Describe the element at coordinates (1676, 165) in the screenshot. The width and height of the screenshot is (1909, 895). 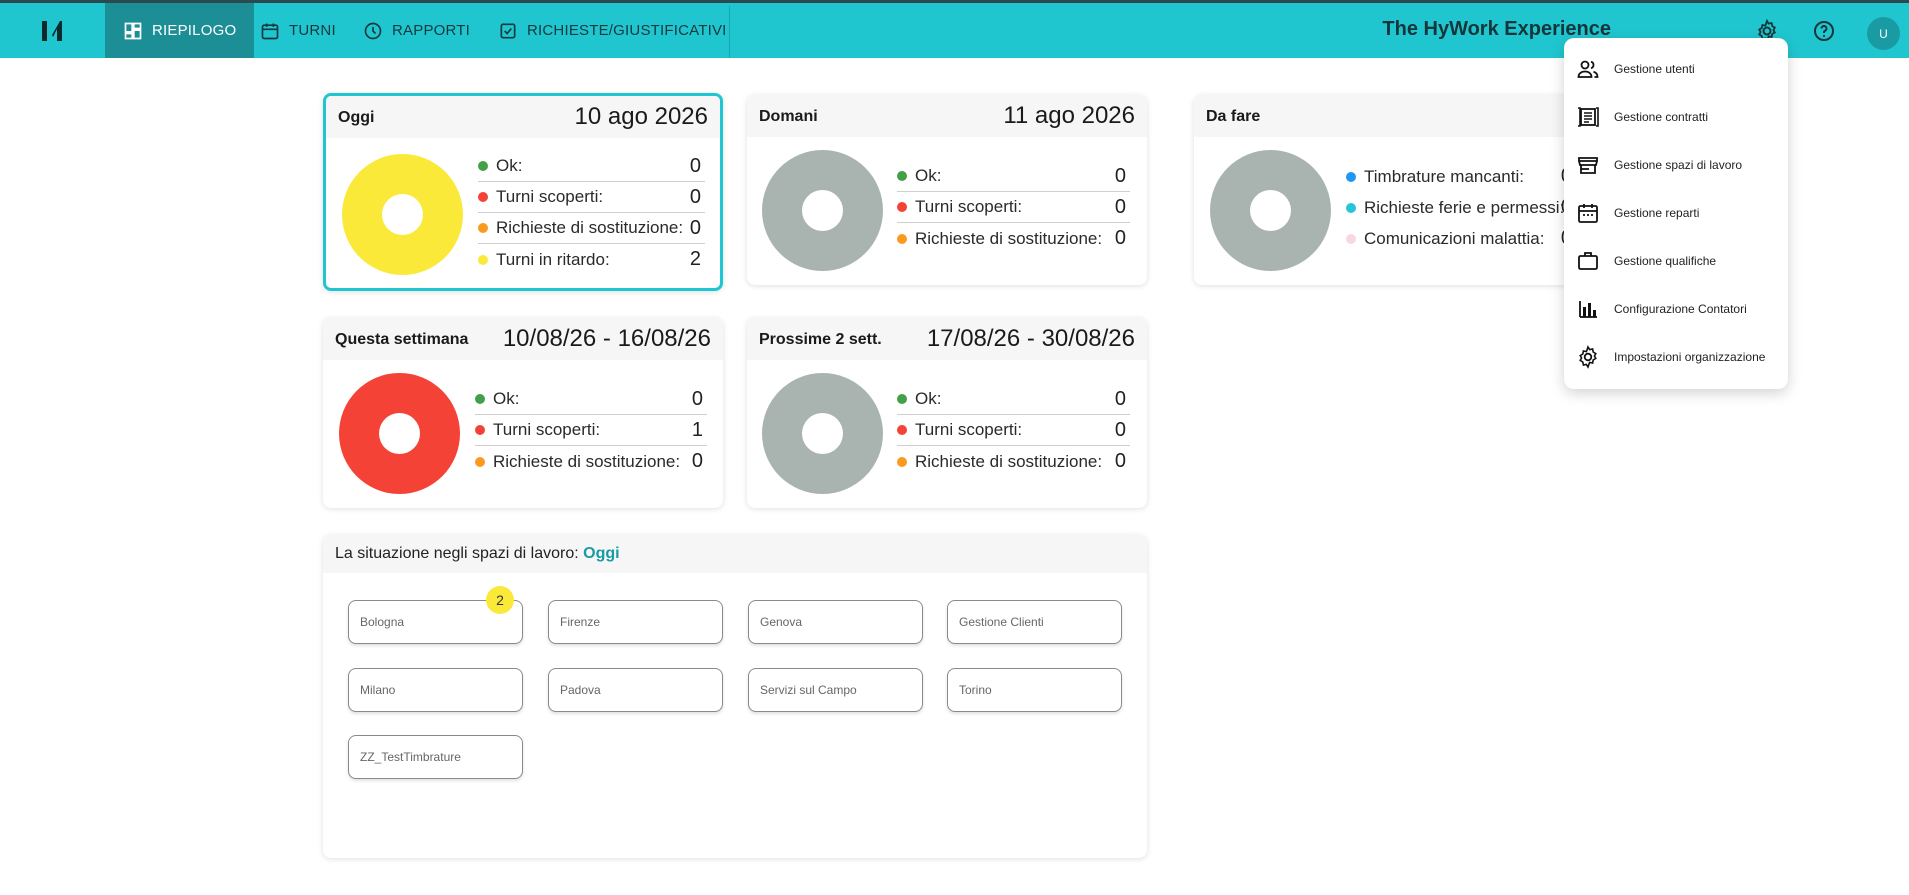
I see `menu-item-gestione-spazi-di-lavoro: Gestione spazi di lavoro` at that location.